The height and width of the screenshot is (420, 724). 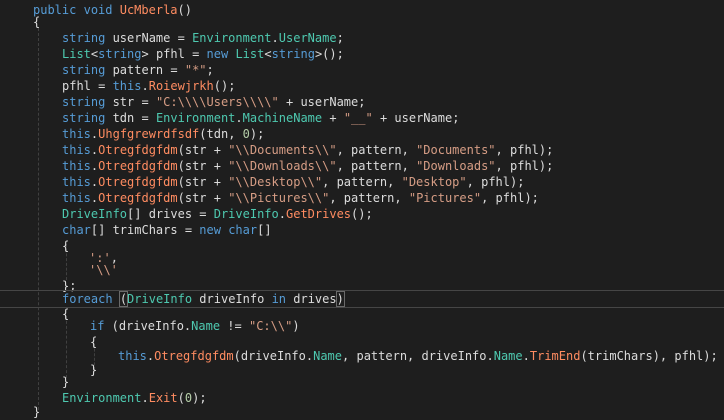 What do you see at coordinates (217, 54) in the screenshot?
I see `code-token: new` at bounding box center [217, 54].